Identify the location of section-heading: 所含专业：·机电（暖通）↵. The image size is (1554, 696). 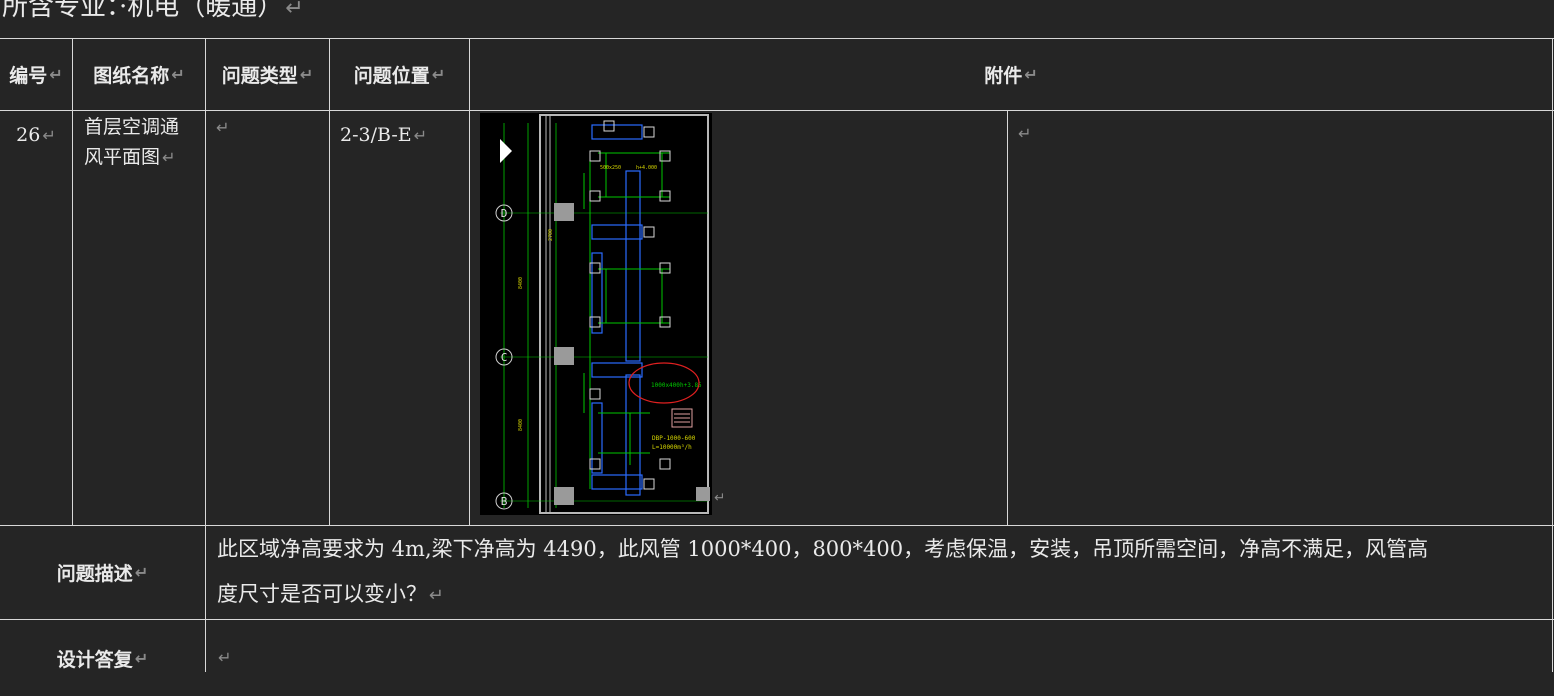
(153, 11).